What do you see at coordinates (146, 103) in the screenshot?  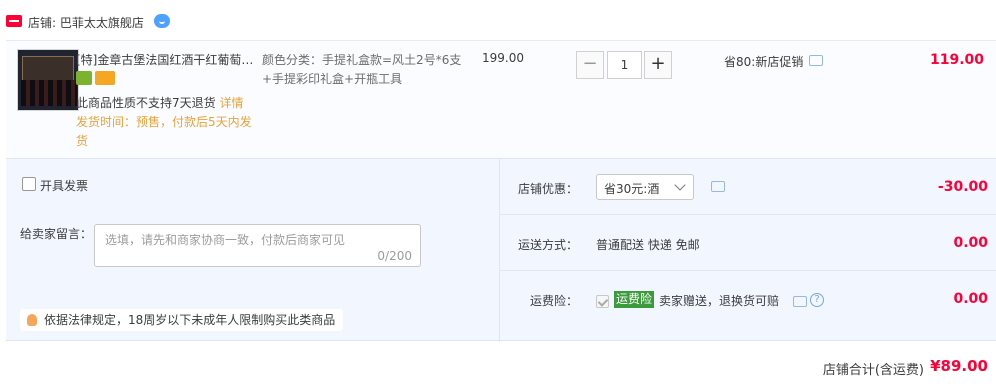 I see `return-policy-text: 此商品性质不支持7天退货` at bounding box center [146, 103].